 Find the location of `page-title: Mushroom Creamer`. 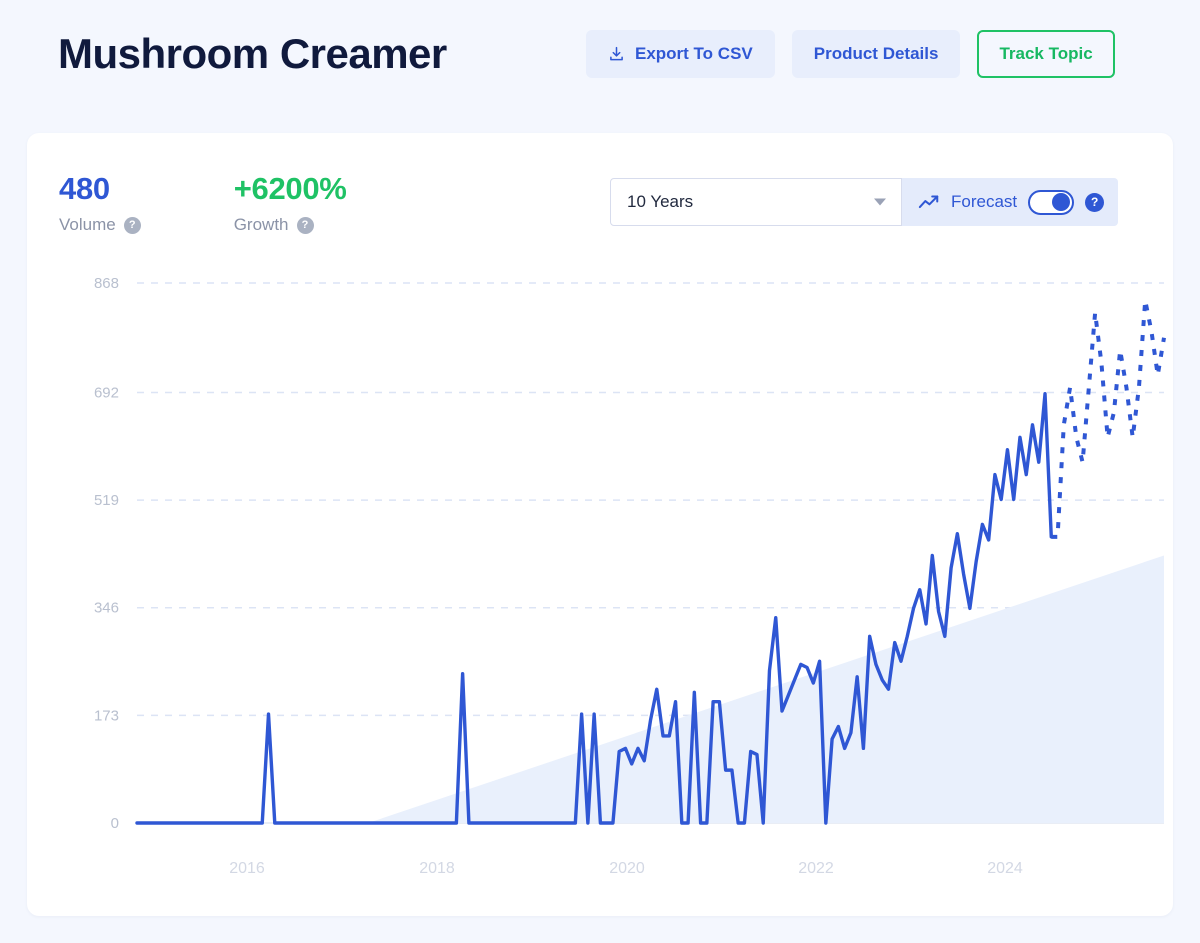

page-title: Mushroom Creamer is located at coordinates (252, 53).